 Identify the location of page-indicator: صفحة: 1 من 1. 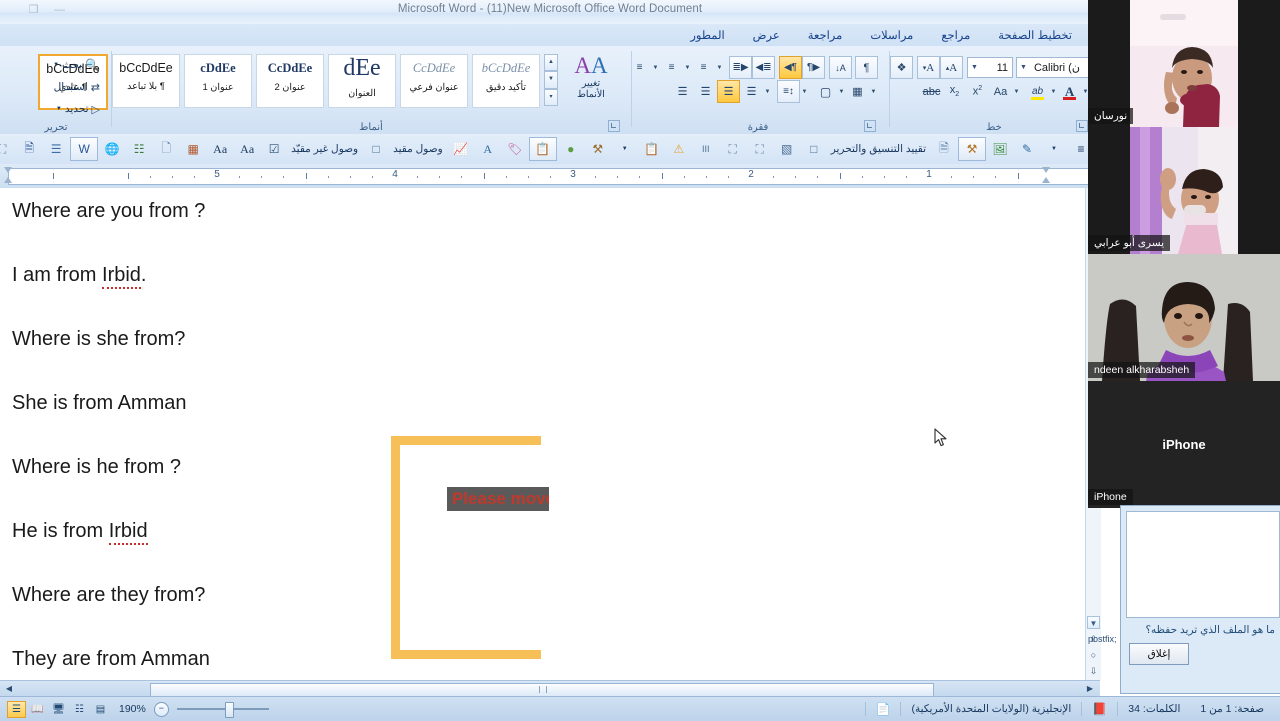
(1232, 709).